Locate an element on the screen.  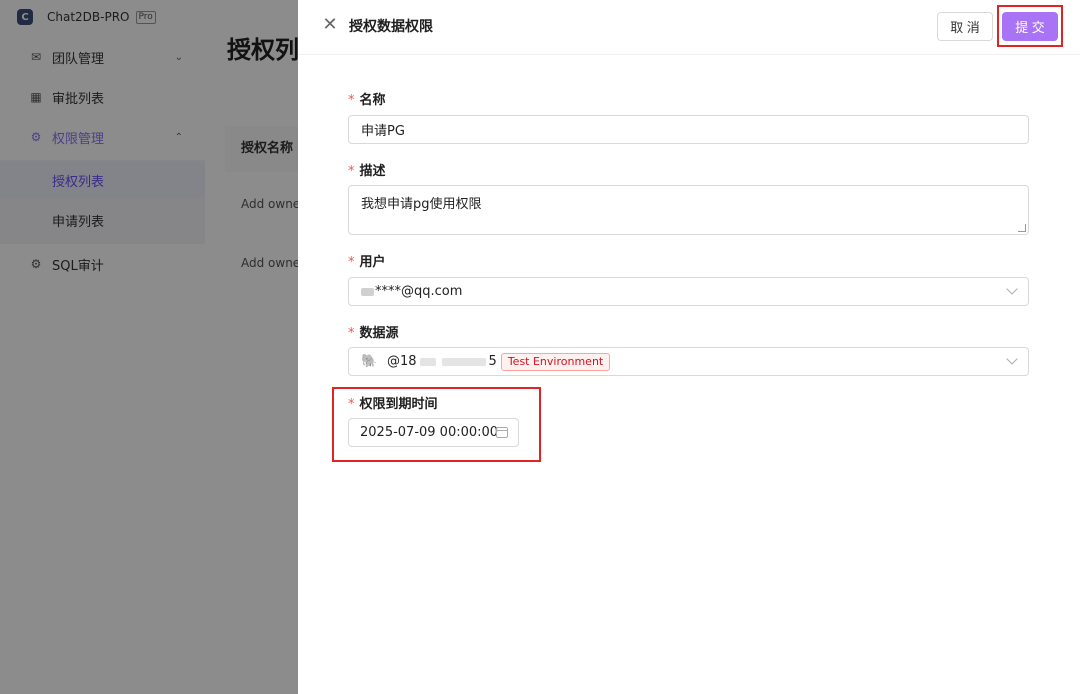
calendar-icon is located at coordinates (502, 432).